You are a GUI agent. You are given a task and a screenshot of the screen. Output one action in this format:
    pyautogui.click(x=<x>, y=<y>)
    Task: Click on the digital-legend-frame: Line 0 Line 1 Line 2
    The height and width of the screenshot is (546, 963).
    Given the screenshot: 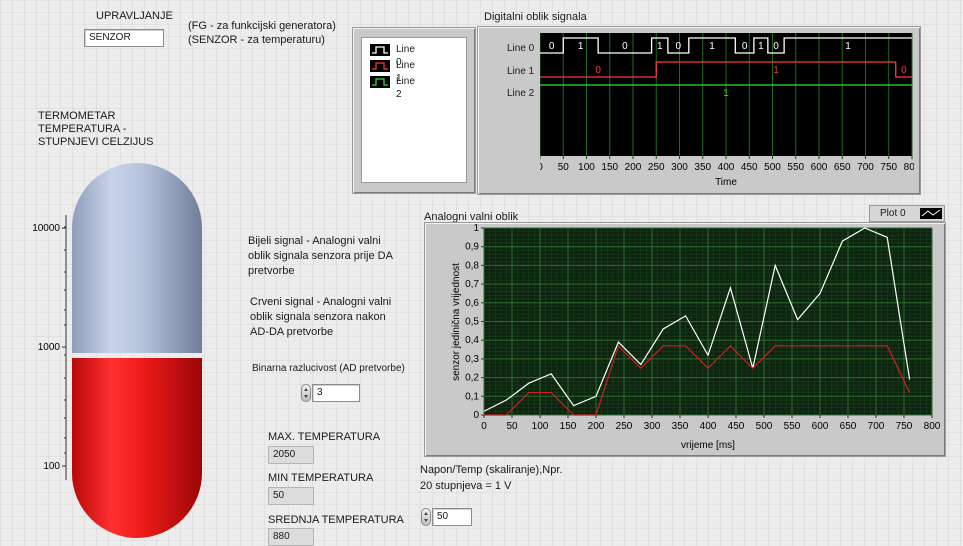 What is the action you would take?
    pyautogui.click(x=414, y=110)
    